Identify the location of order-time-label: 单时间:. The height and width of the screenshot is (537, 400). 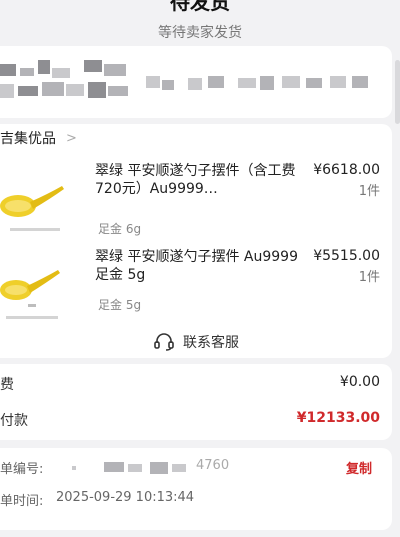
(22, 501).